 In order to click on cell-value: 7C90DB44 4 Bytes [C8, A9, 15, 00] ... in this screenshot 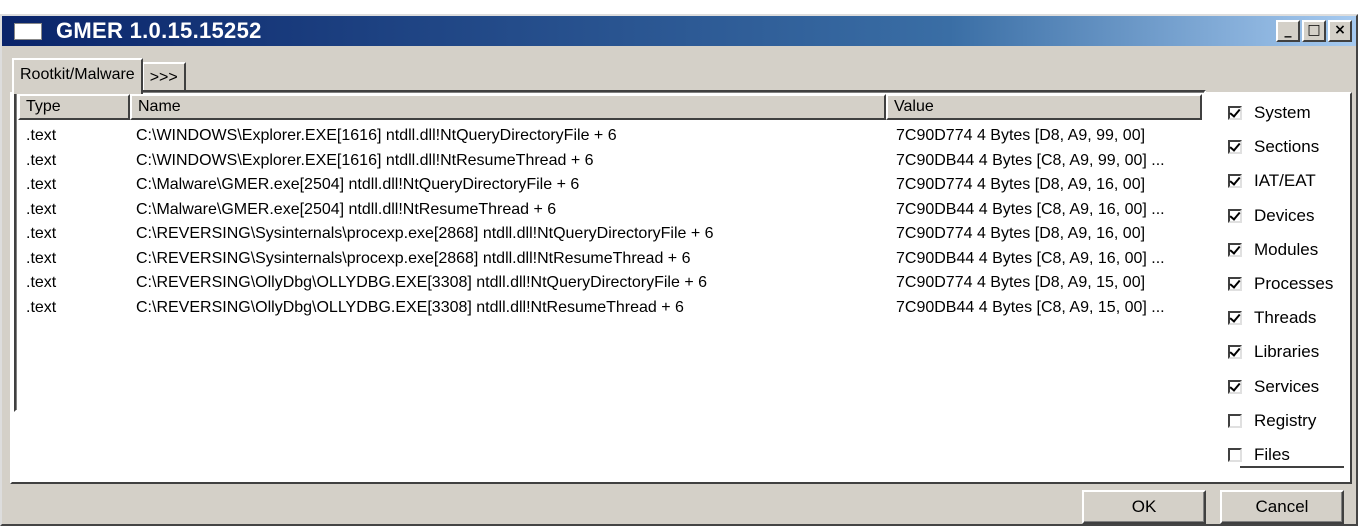, I will do `click(1030, 307)`.